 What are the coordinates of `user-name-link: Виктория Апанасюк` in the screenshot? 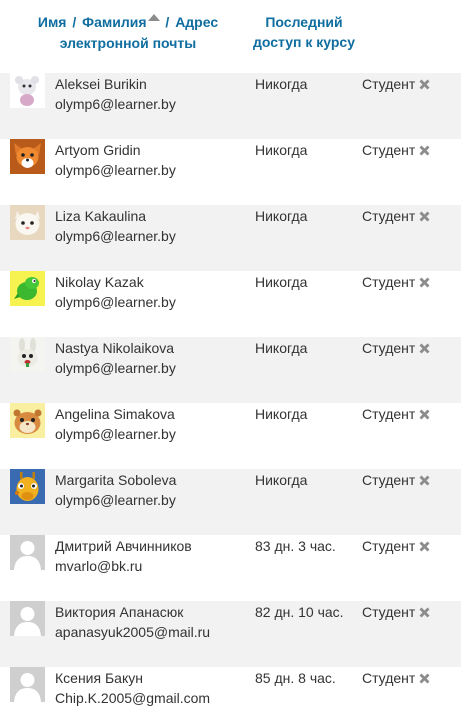 It's located at (119, 612).